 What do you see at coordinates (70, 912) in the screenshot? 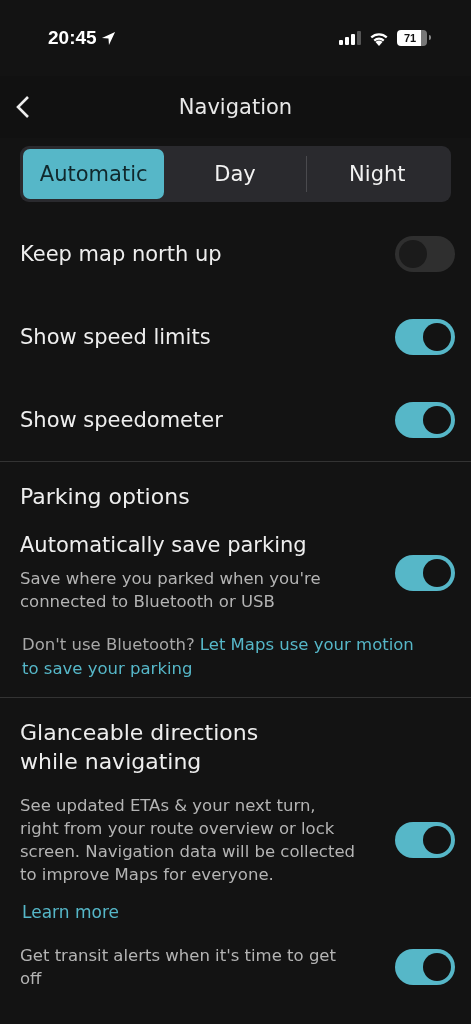
I see `learn-more-link: Learn more` at bounding box center [70, 912].